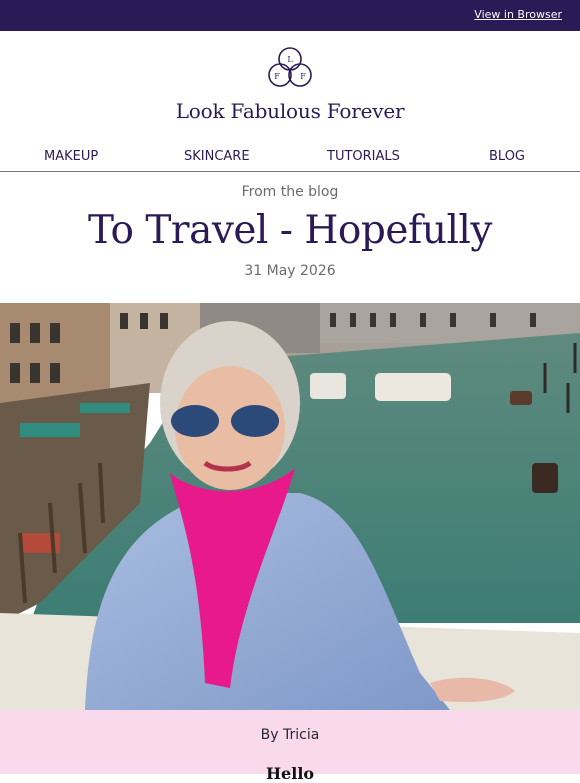 This screenshot has width=580, height=783. I want to click on main-nav: MAKEUP SKINCARE TUTORIALS BLOG, so click(290, 156).